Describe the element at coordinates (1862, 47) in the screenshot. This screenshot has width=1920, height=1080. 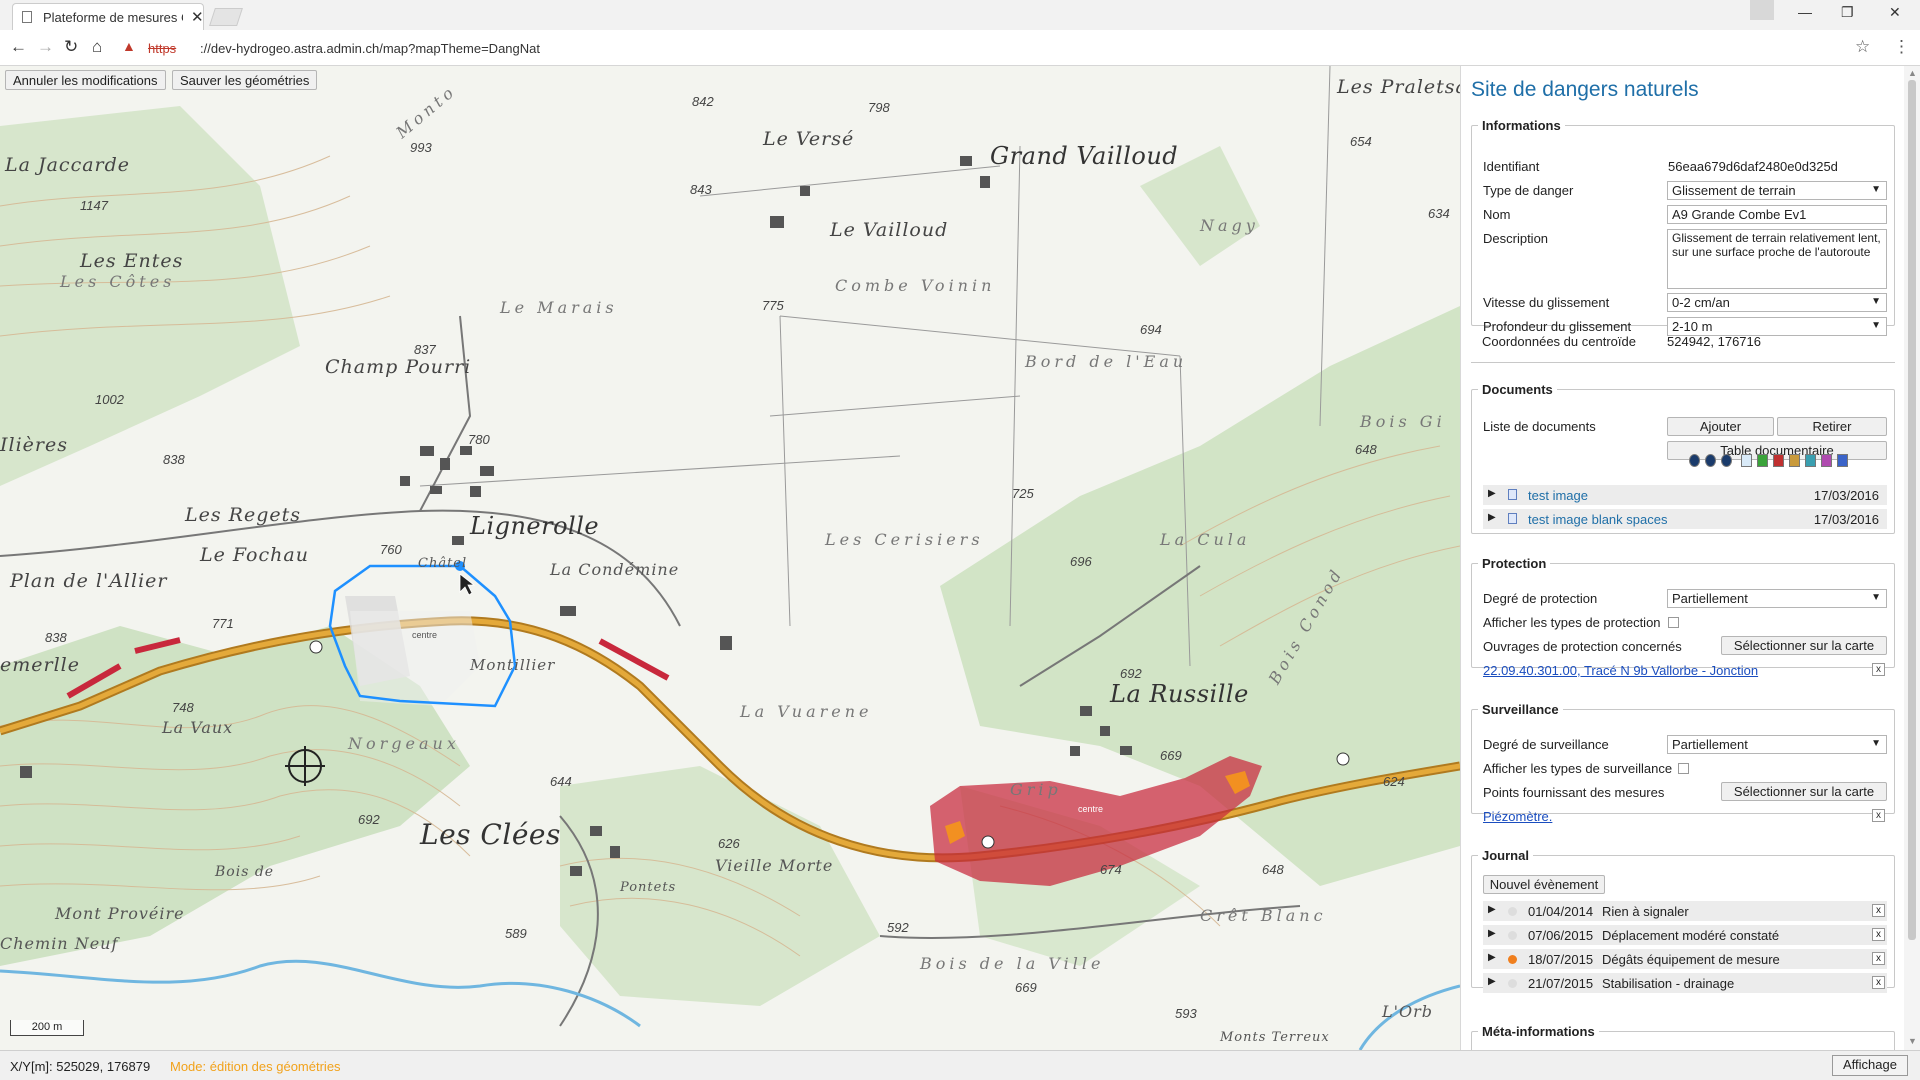
I see `bookmark-star-icon: ☆` at that location.